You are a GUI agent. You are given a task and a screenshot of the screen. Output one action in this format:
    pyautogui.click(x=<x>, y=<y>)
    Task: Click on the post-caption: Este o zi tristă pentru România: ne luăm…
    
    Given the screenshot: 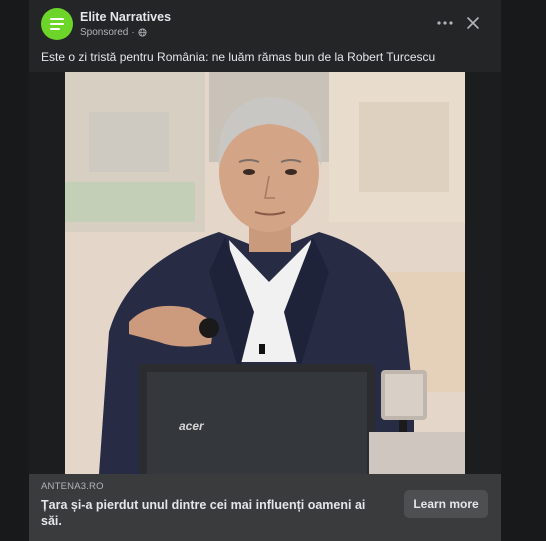 What is the action you would take?
    pyautogui.click(x=238, y=57)
    